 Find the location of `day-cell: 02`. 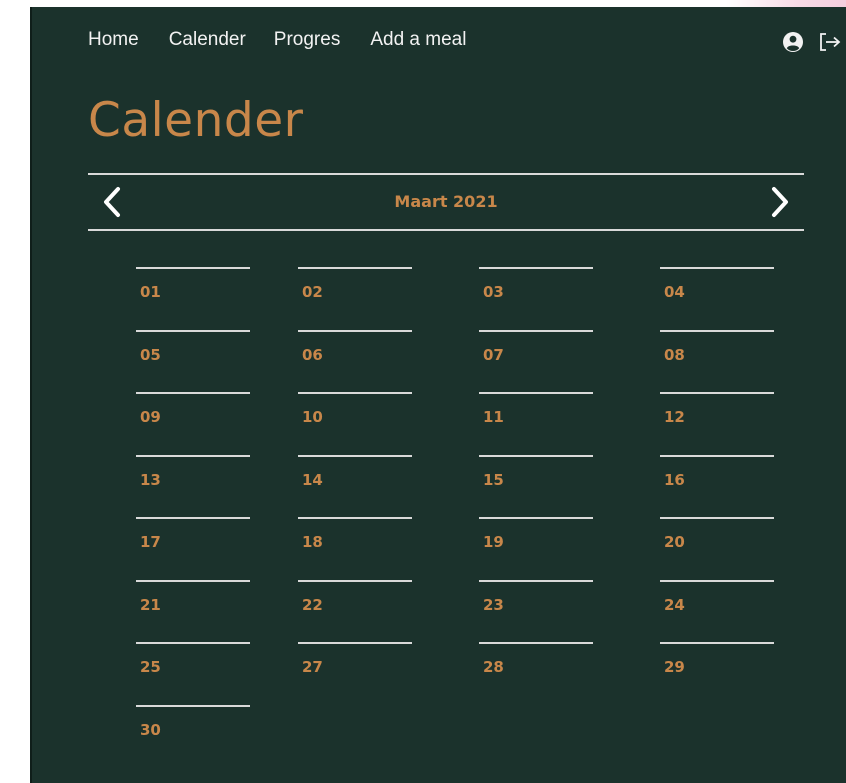

day-cell: 02 is located at coordinates (355, 295).